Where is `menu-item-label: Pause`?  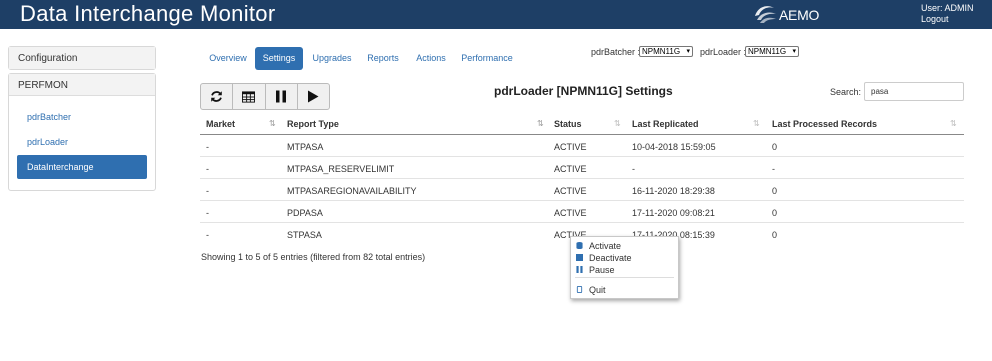 menu-item-label: Pause is located at coordinates (602, 269).